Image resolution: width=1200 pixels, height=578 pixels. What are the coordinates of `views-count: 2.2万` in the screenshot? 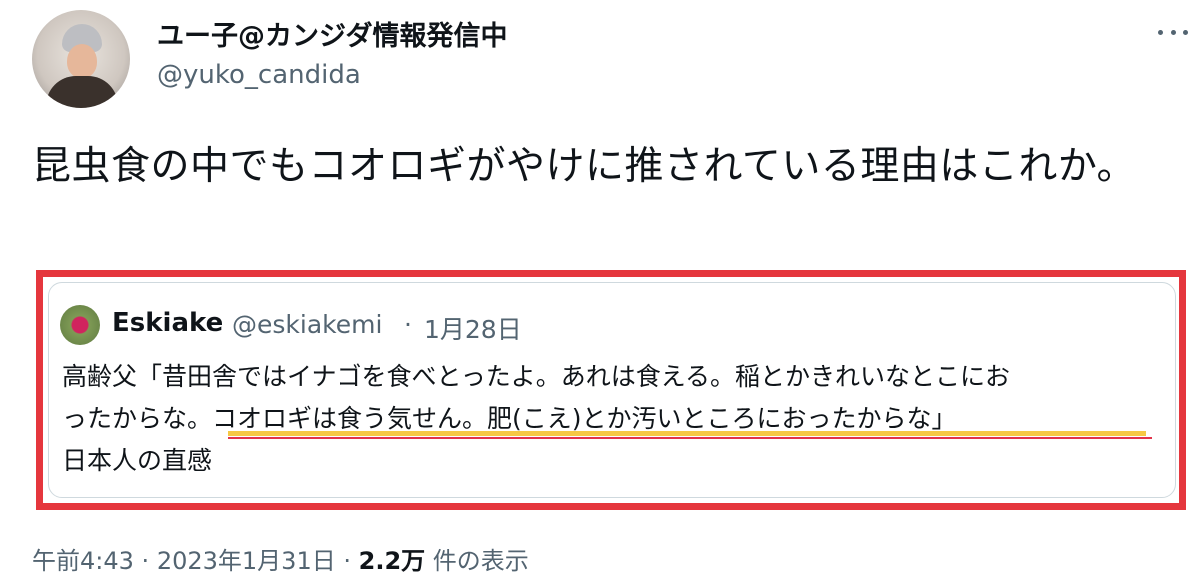 It's located at (392, 561).